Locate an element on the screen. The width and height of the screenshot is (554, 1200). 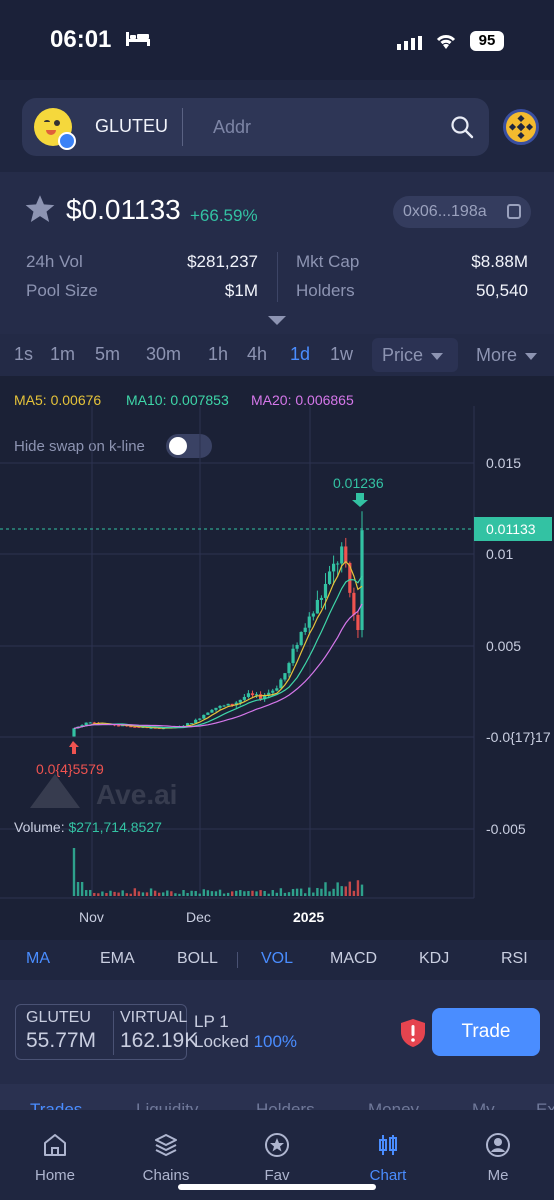
locked-label: Locked is located at coordinates (221, 1041).